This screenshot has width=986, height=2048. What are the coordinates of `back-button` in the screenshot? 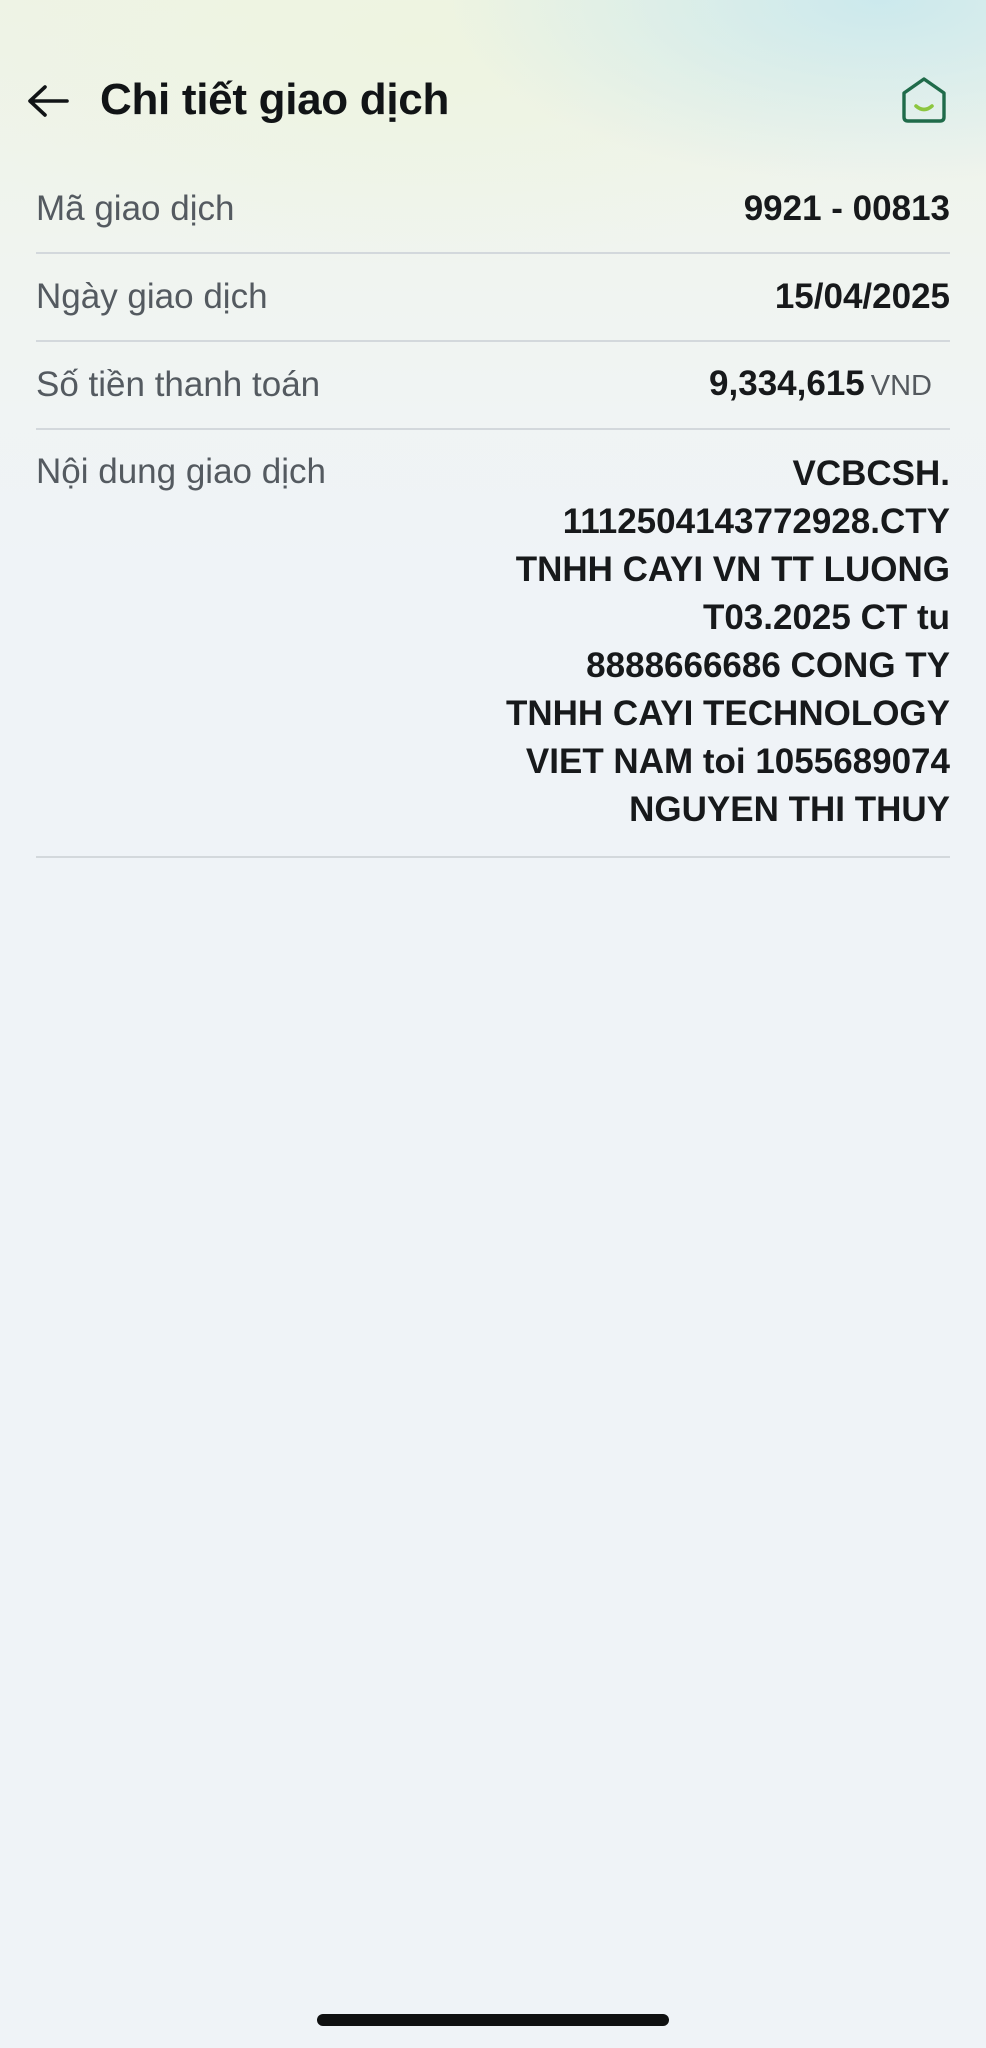 It's located at (47, 101).